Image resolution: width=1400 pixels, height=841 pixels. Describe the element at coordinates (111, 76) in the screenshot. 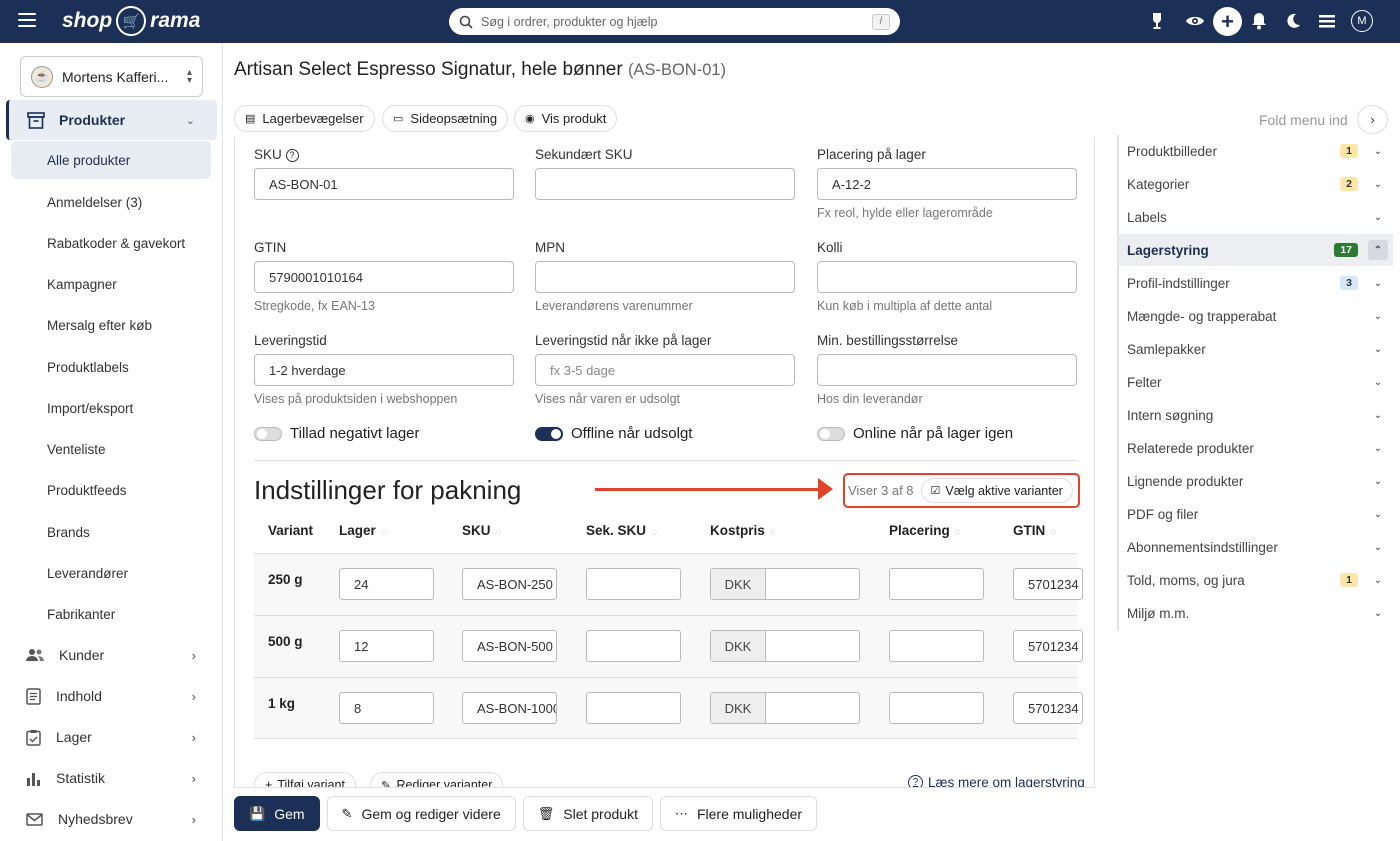

I see `store-selector: ☕ Mortens Kafferi... ▴ ▾` at that location.